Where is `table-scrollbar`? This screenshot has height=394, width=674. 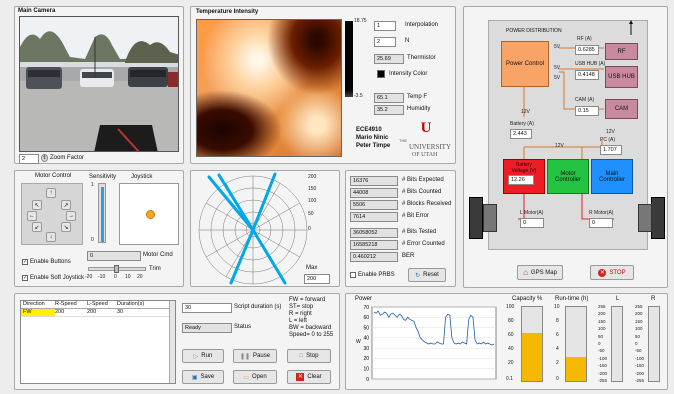
table-scrollbar is located at coordinates (172, 342).